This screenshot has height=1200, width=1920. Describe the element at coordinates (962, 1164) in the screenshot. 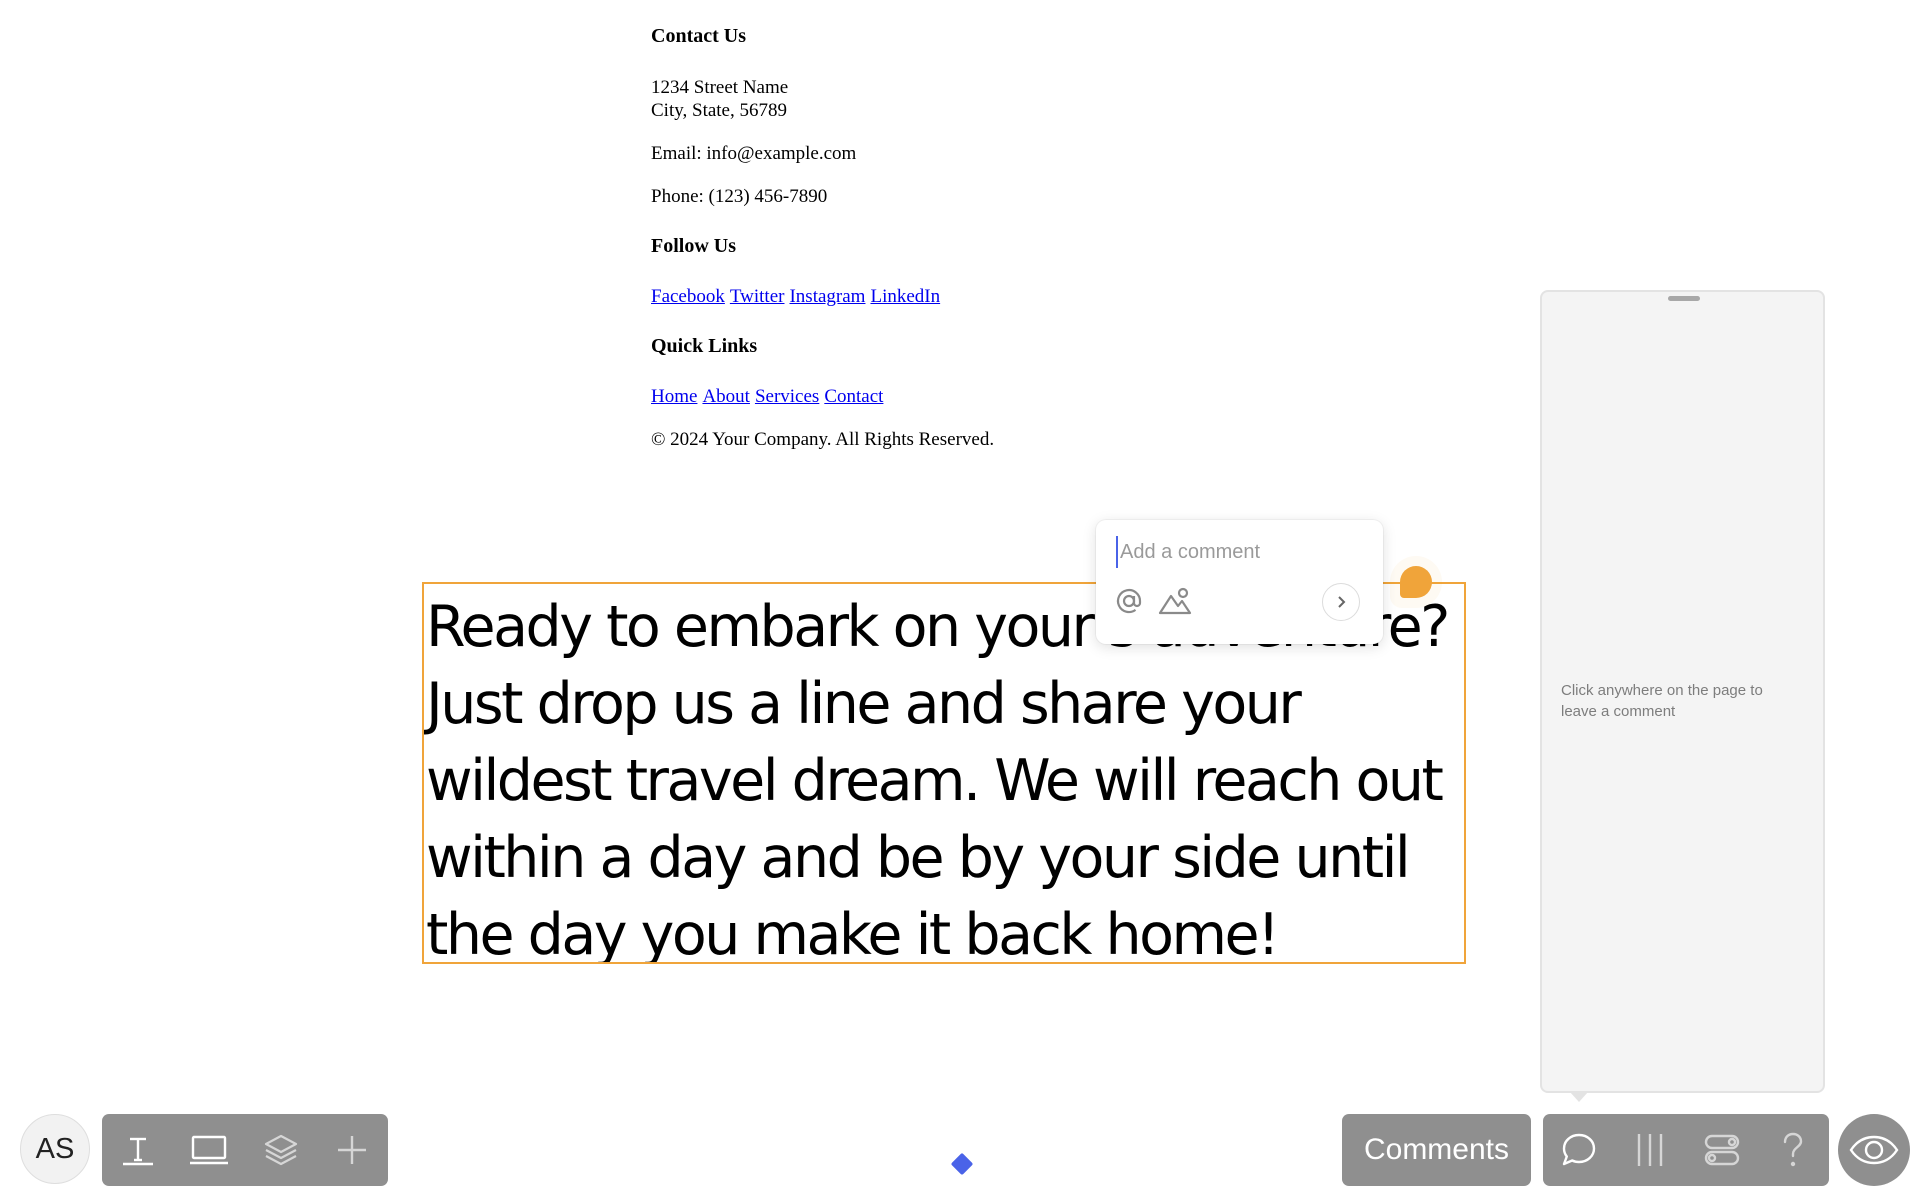

I see `position-marker` at that location.